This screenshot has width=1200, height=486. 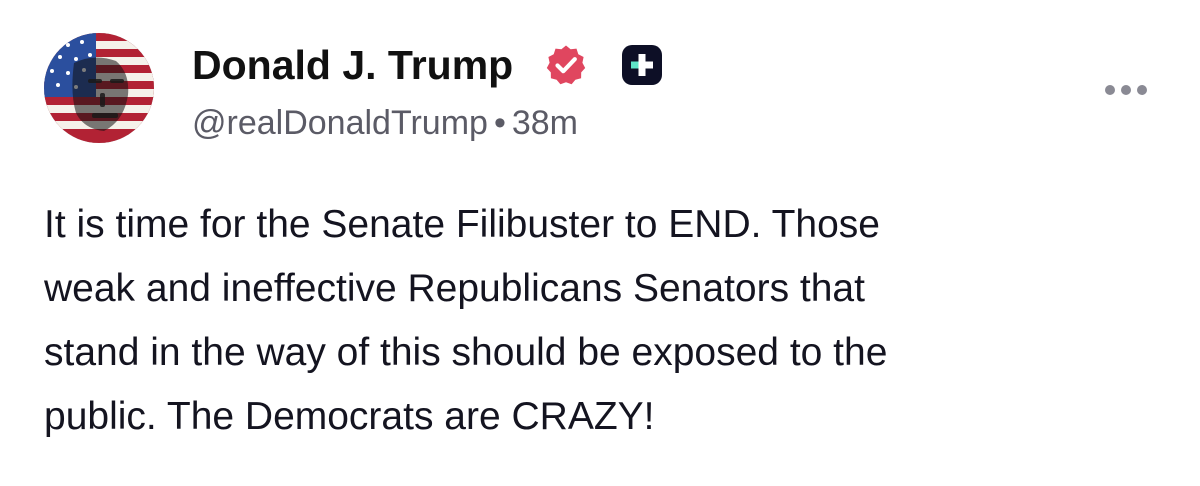 I want to click on author-handle: @realDonaldTrump, so click(x=340, y=123).